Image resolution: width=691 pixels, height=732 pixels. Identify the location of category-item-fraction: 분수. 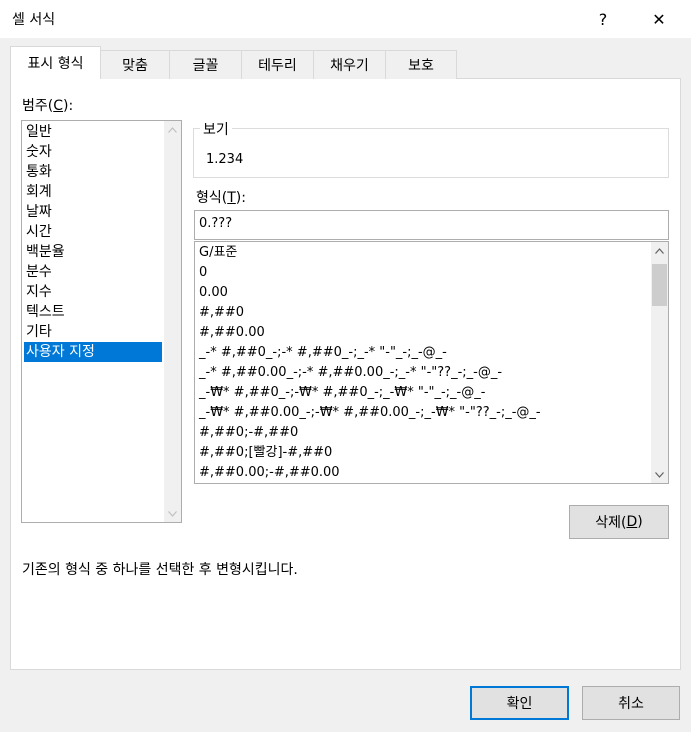
(93, 272).